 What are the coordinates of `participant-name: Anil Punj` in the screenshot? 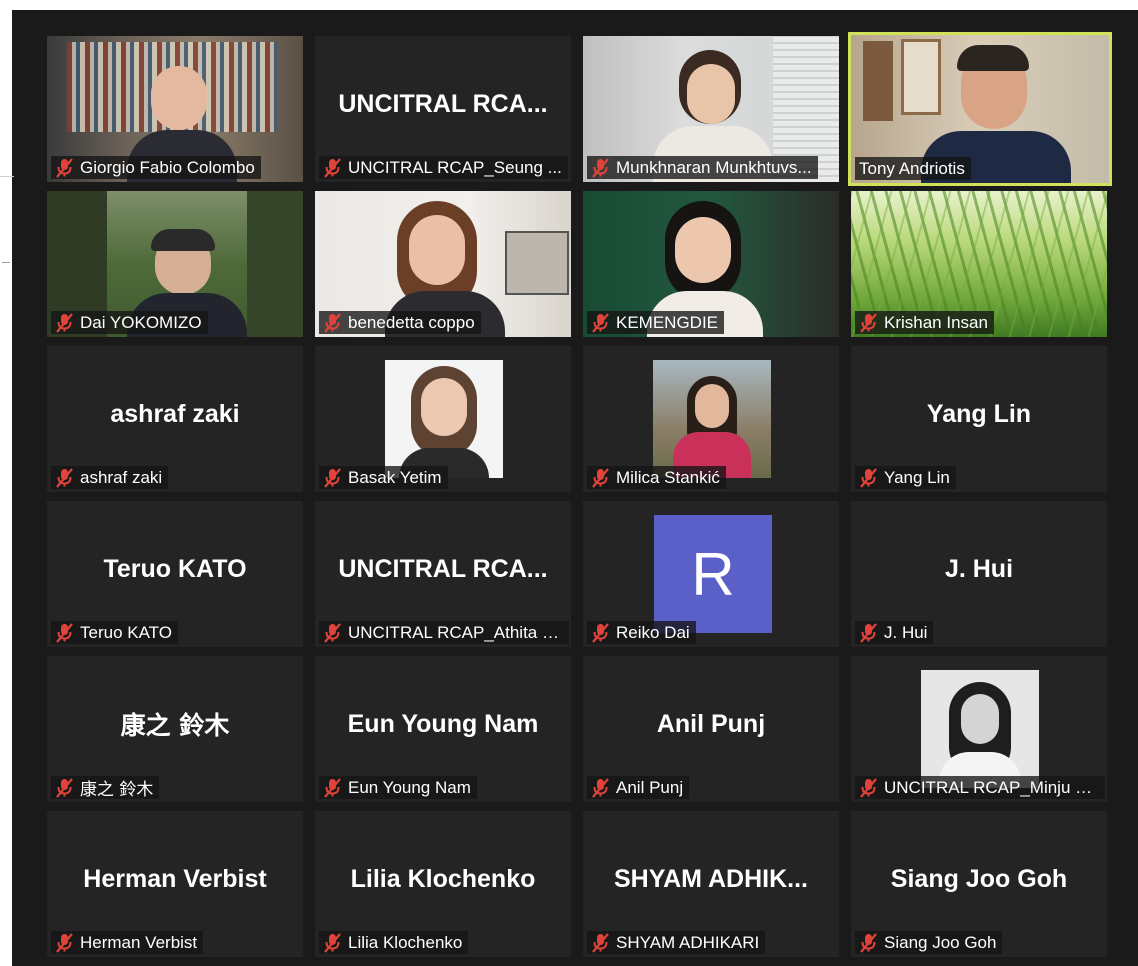 It's located at (650, 787).